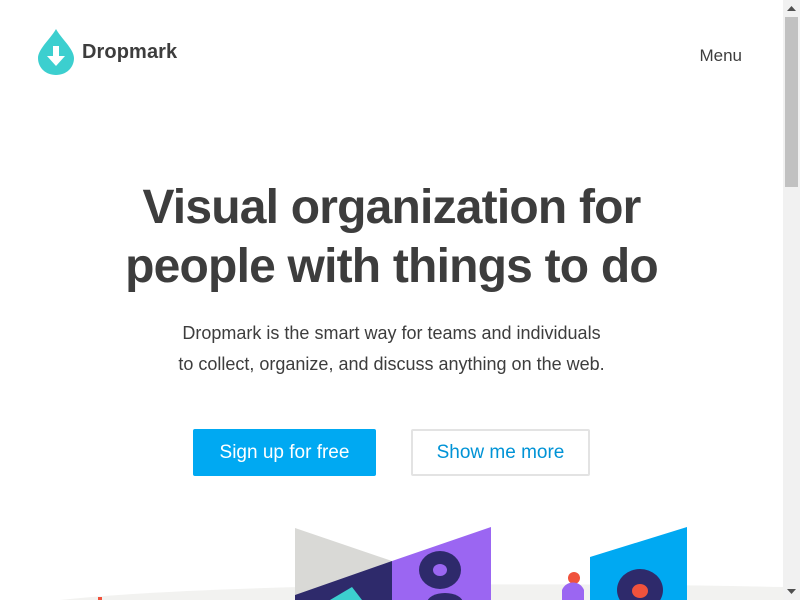  I want to click on blue-panel-ring-center, so click(640, 591).